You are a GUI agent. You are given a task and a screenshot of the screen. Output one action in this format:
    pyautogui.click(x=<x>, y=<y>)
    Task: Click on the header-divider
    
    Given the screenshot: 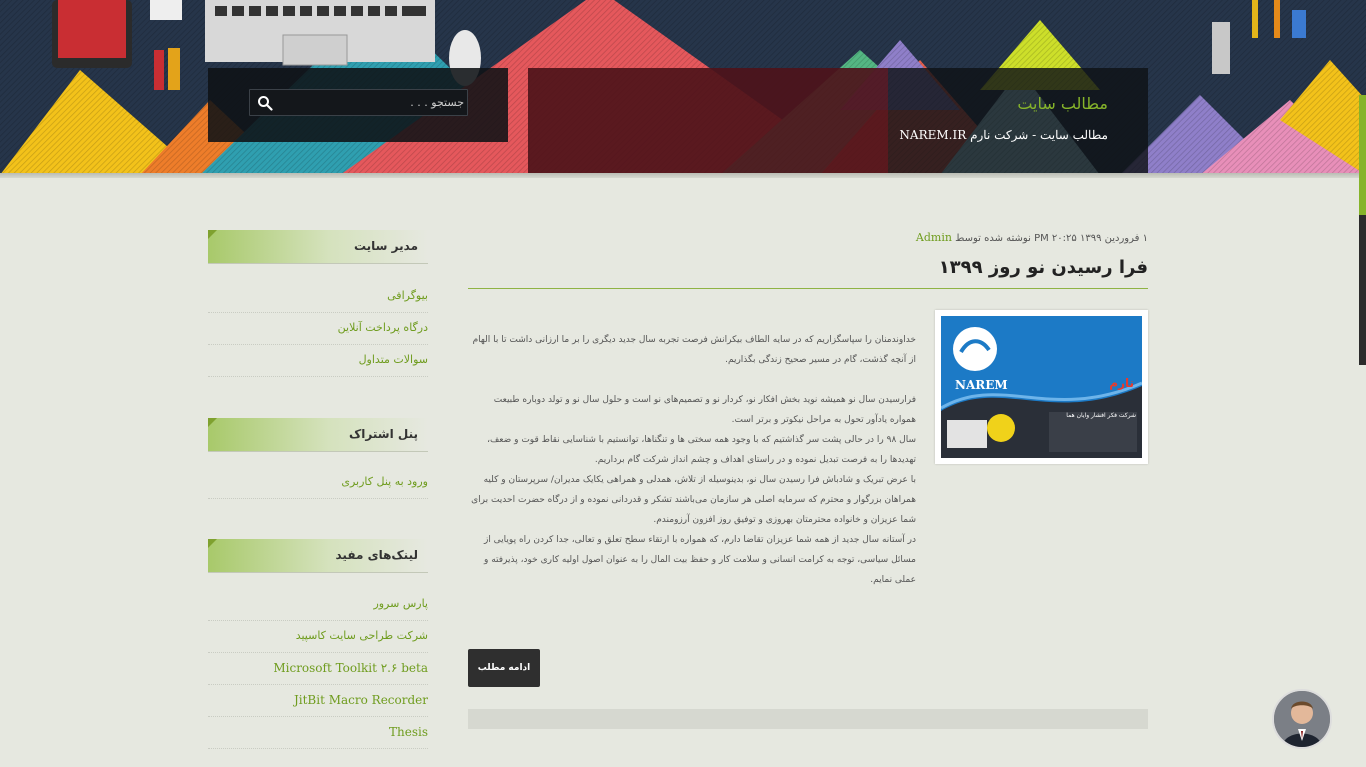 What is the action you would take?
    pyautogui.click(x=683, y=175)
    